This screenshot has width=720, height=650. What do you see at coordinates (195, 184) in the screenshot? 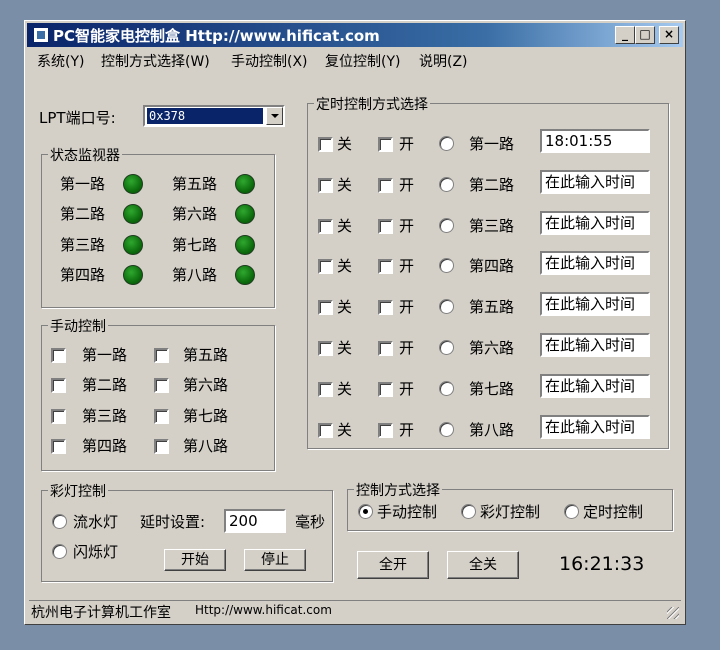
I see `monitor-label: 第五路` at bounding box center [195, 184].